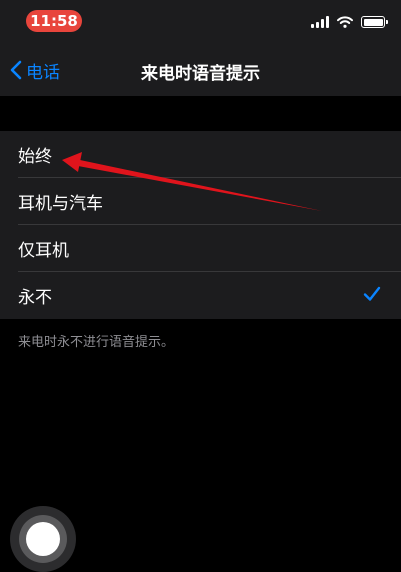 The image size is (401, 572). I want to click on option-label: 始终, so click(35, 157).